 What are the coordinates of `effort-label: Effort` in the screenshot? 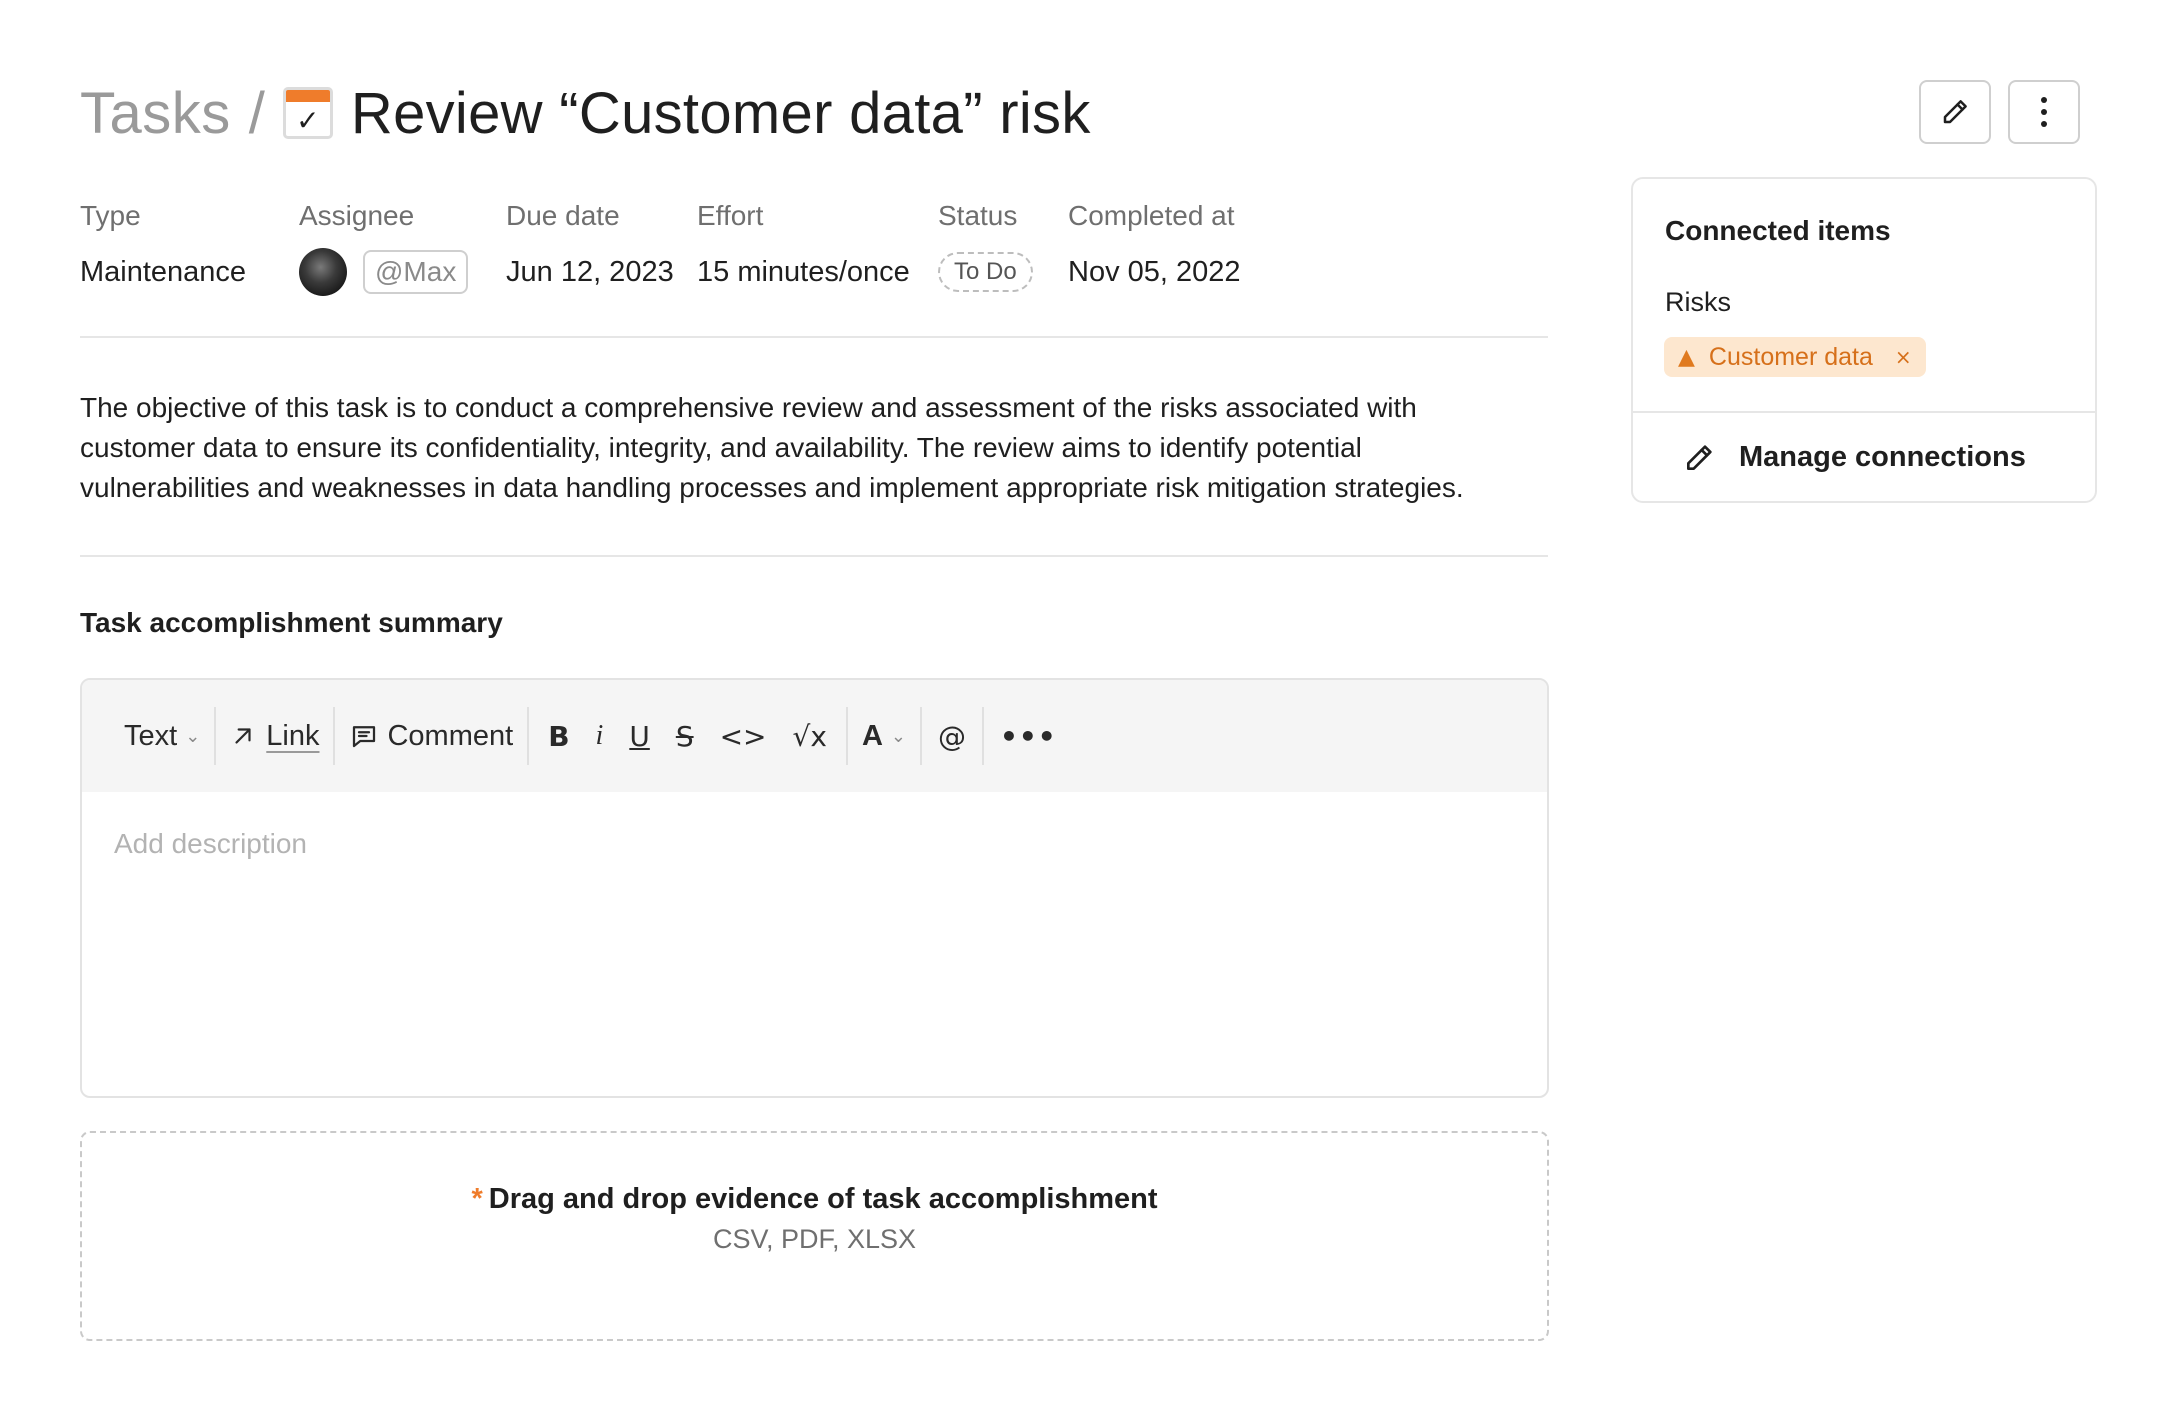 It's located at (730, 215).